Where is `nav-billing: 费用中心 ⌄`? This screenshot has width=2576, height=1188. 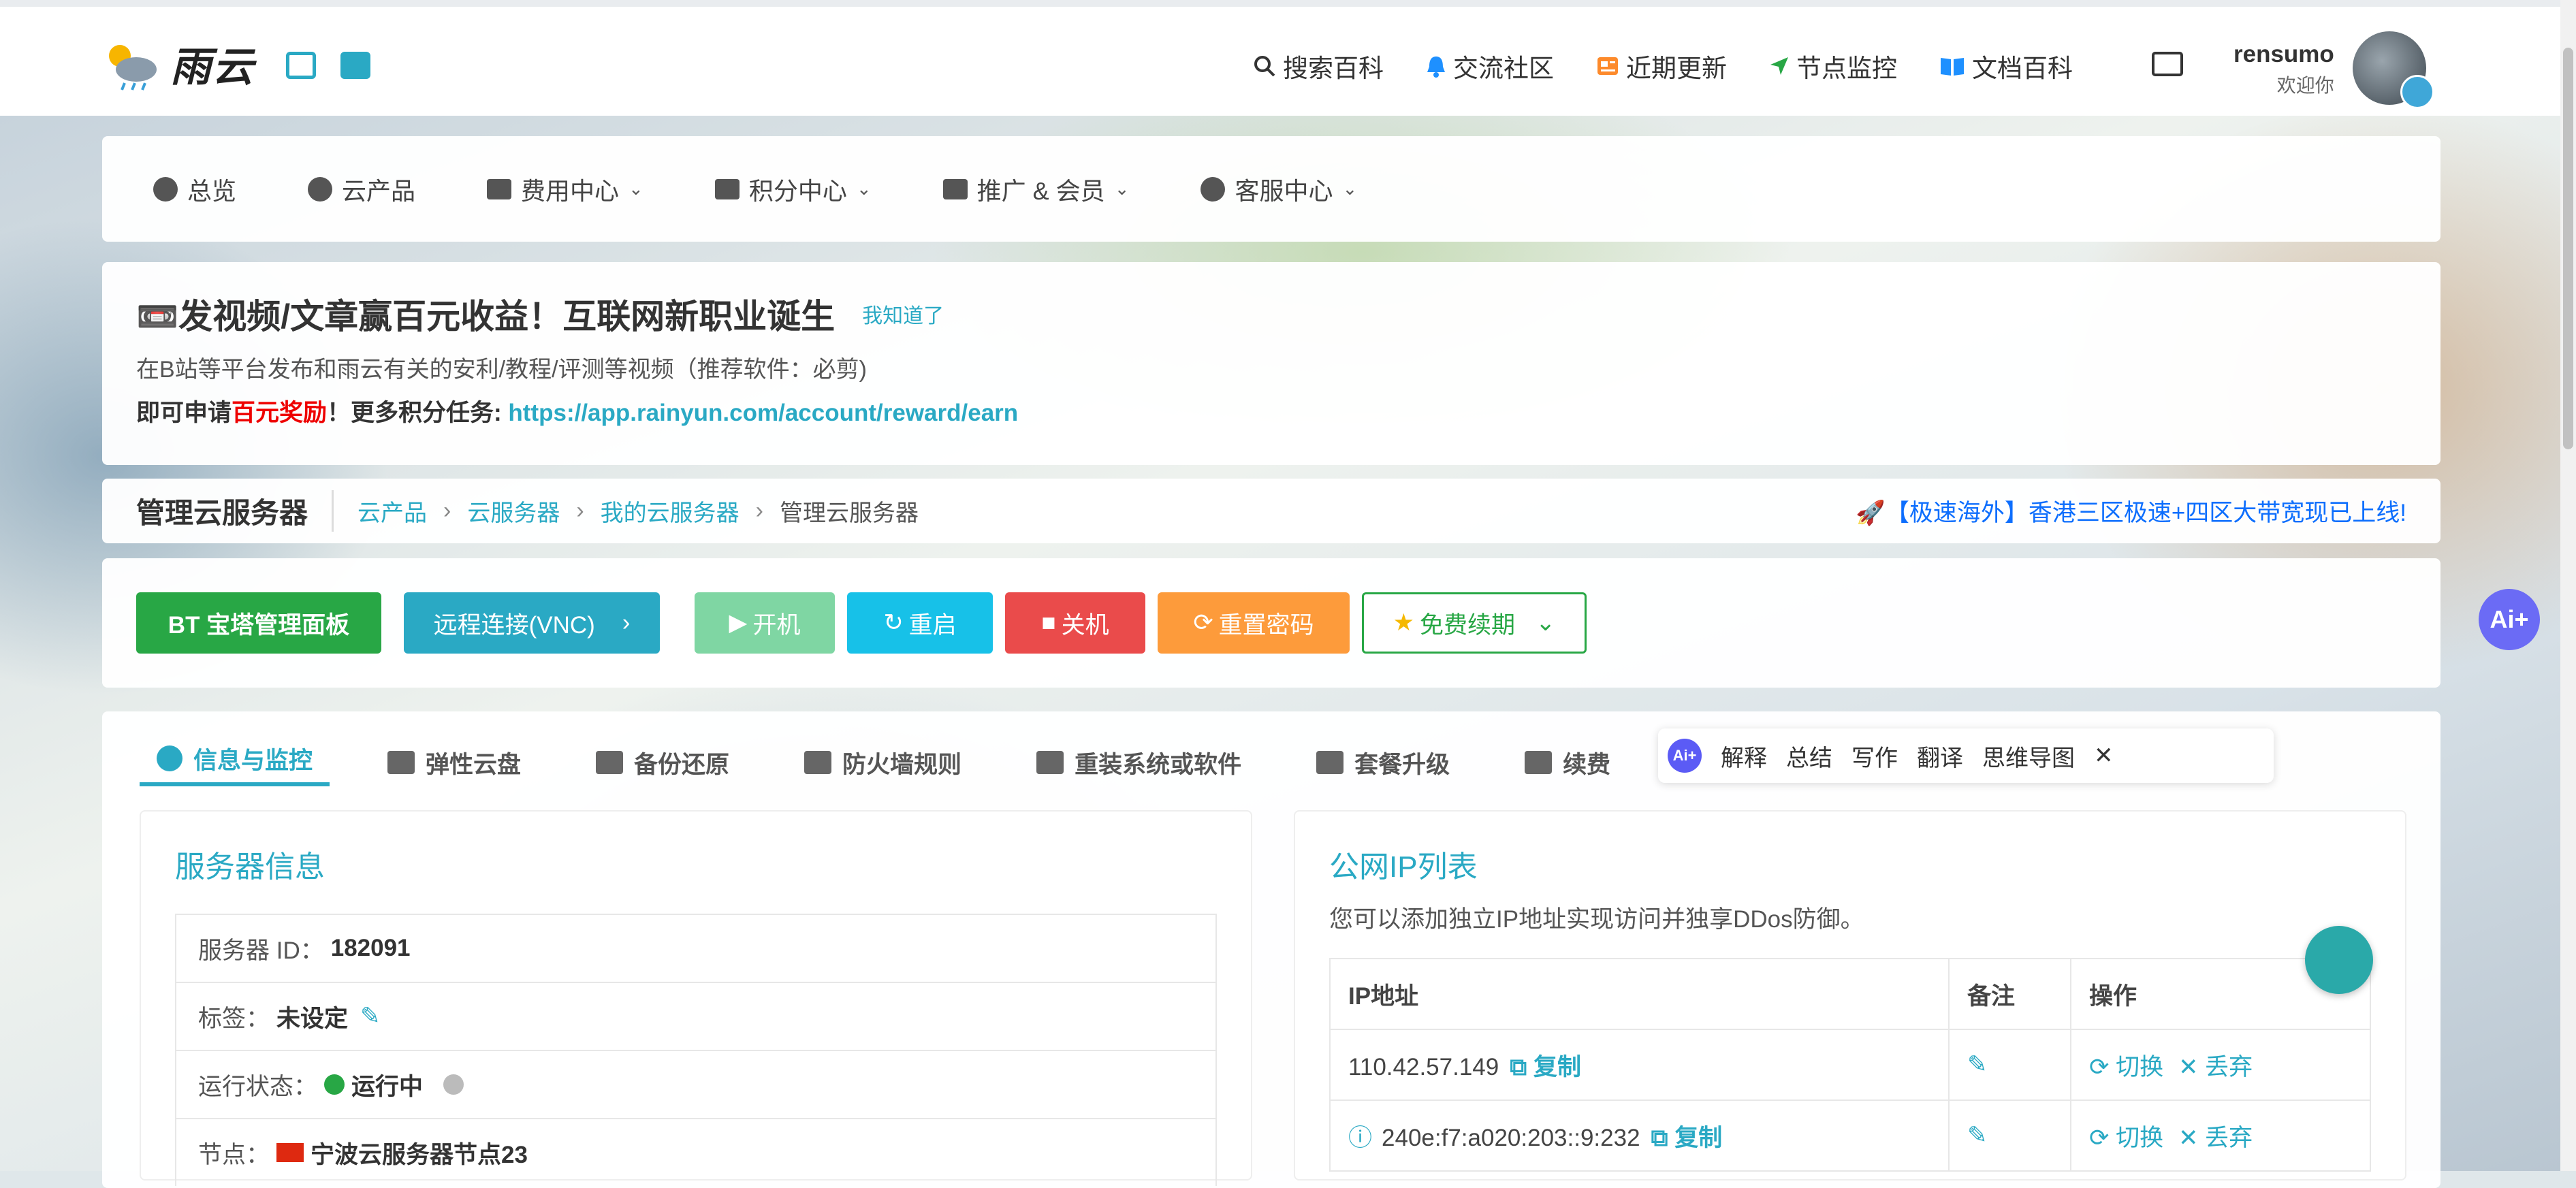
nav-billing: 费用中心 ⌄ is located at coordinates (565, 189).